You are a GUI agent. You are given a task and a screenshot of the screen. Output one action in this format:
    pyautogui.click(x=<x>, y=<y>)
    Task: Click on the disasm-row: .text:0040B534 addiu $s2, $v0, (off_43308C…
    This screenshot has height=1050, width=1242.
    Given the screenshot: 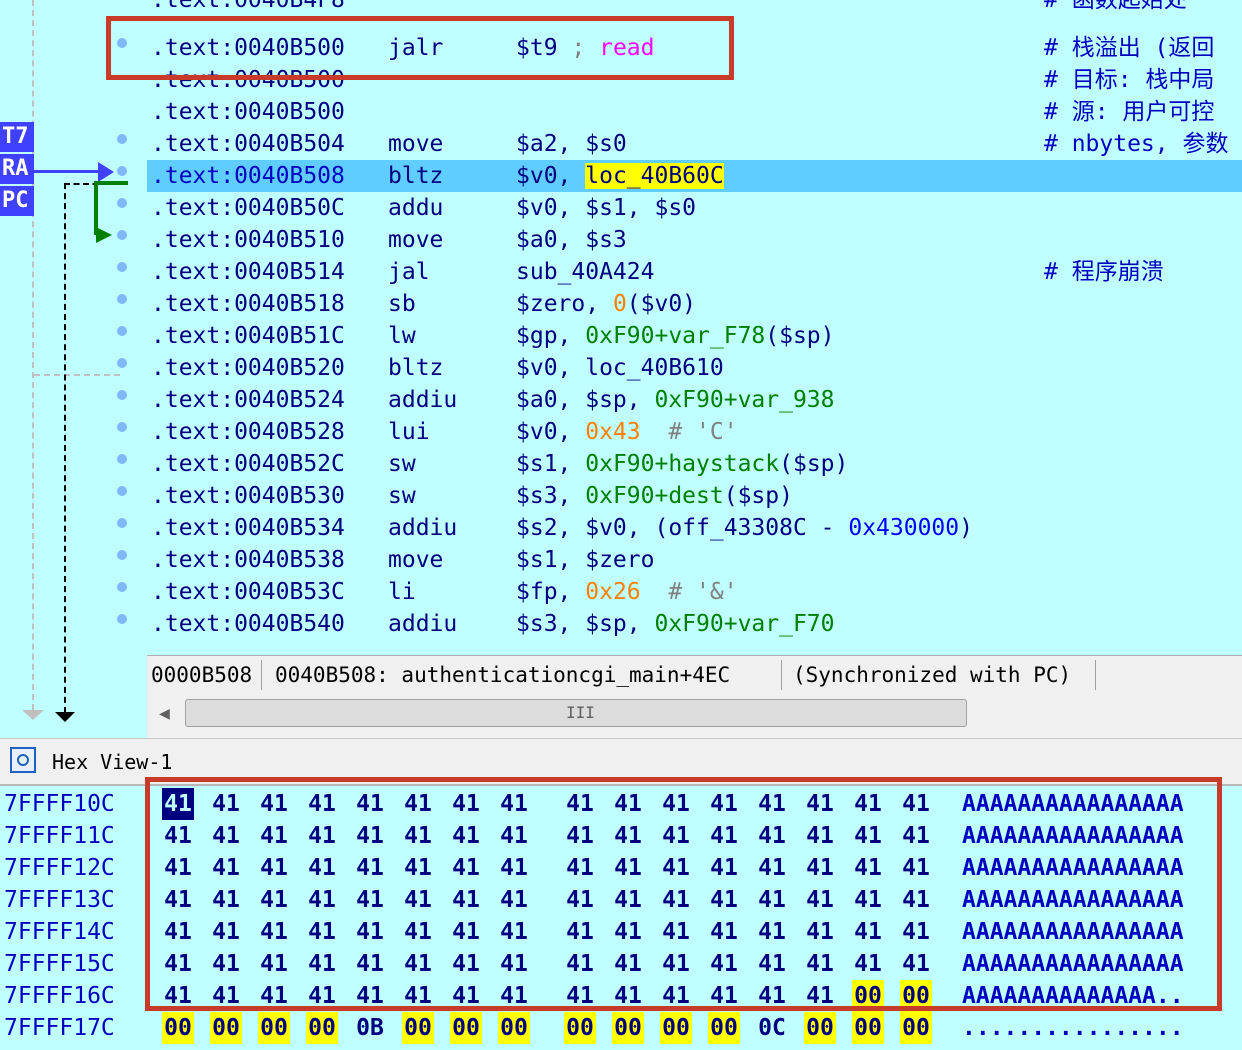 What is the action you would take?
    pyautogui.click(x=694, y=528)
    